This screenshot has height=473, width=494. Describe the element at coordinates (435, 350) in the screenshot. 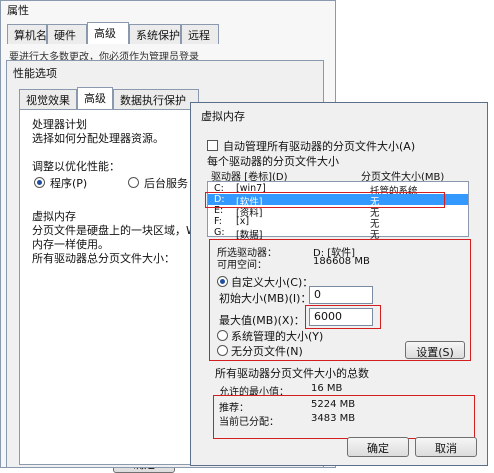

I see `set-button: 设置(S)` at that location.